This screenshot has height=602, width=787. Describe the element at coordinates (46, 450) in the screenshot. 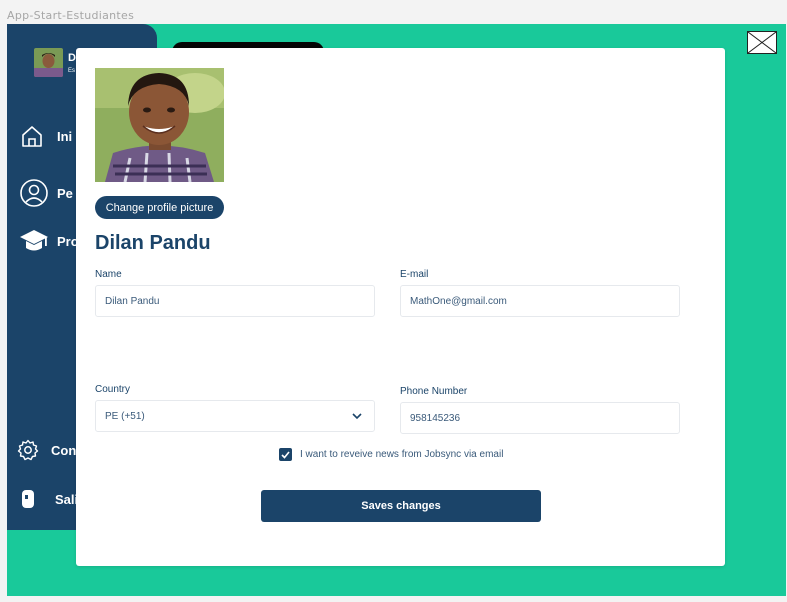

I see `sidebar-item-config: Con` at that location.